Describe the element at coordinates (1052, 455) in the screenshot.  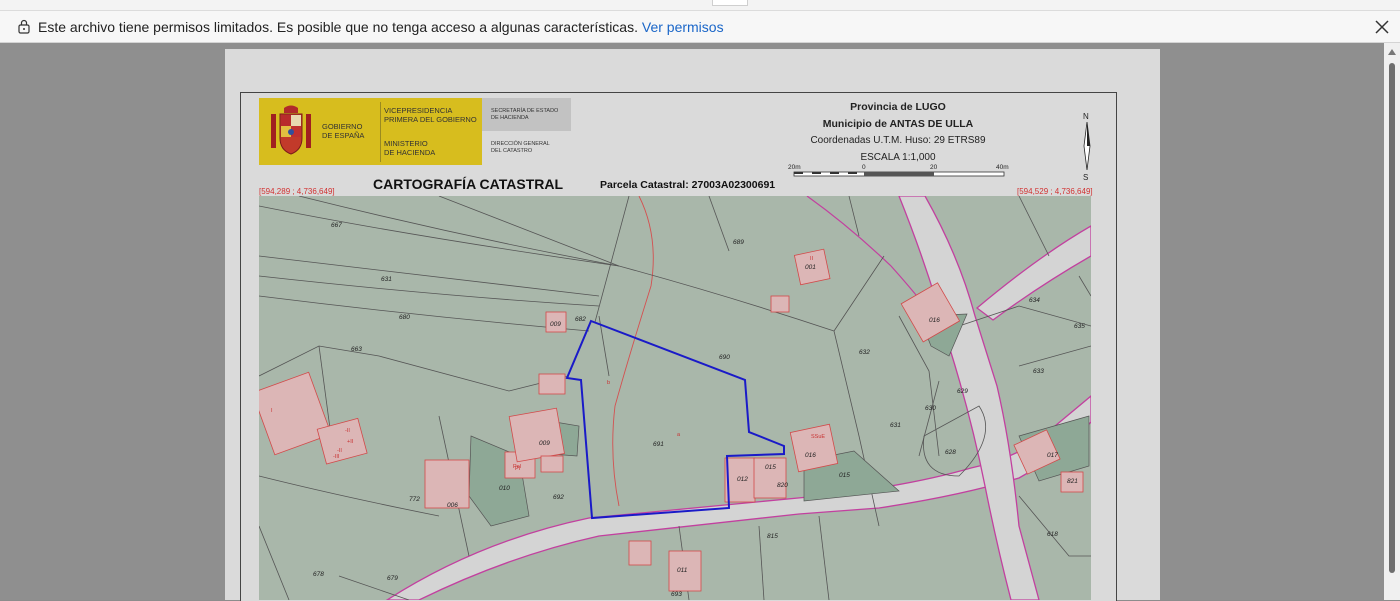
I see `label-017: 017` at that location.